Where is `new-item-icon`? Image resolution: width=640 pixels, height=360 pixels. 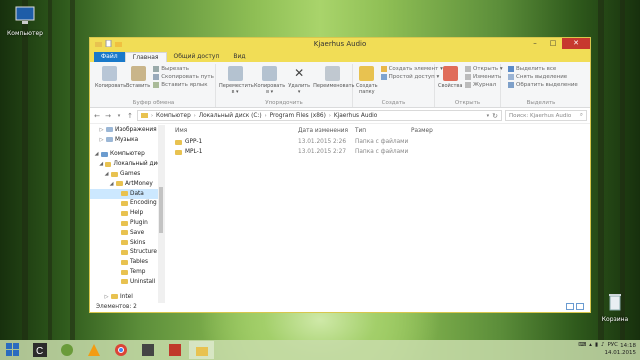
new-item-icon is located at coordinates (383, 69).